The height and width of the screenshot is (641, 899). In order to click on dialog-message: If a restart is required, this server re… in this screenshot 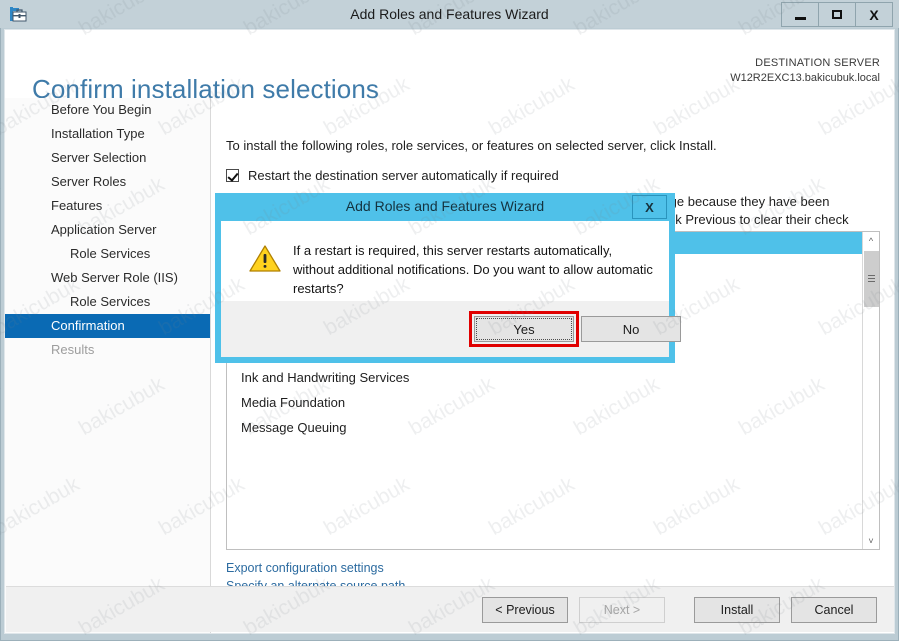, I will do `click(473, 269)`.